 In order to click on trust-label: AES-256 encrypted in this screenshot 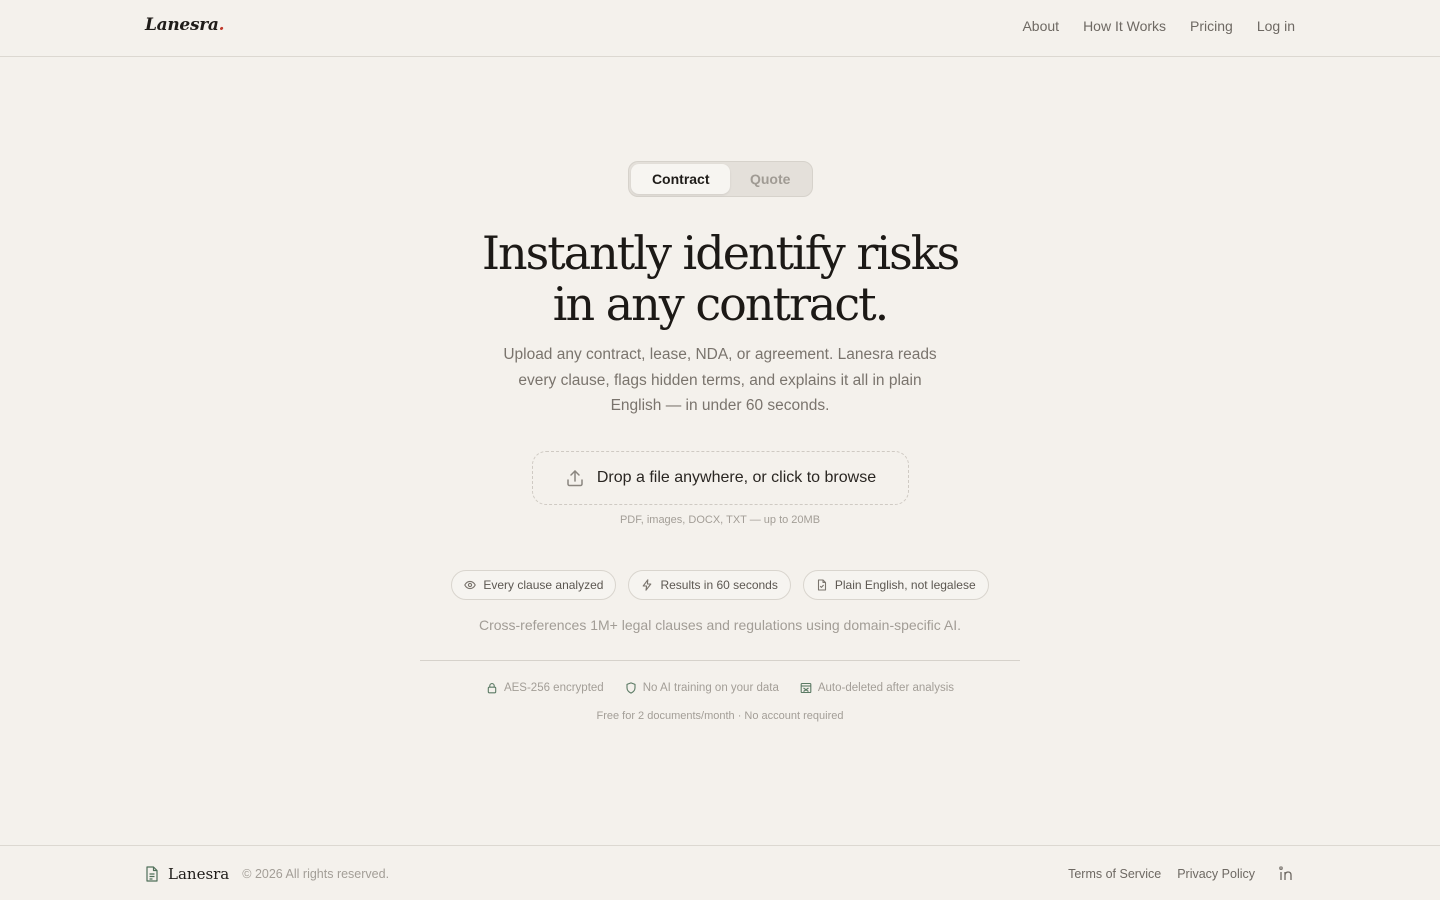, I will do `click(553, 688)`.